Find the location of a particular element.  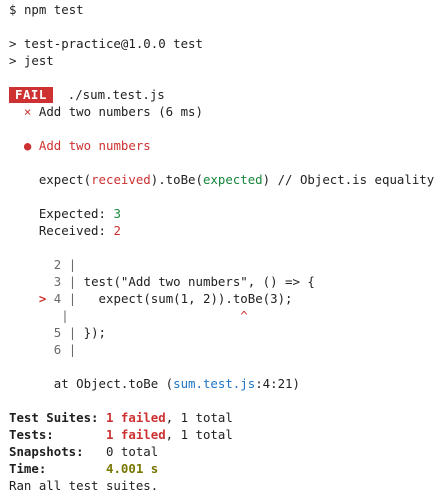

summary-snapshots-value: 0 total is located at coordinates (132, 451).